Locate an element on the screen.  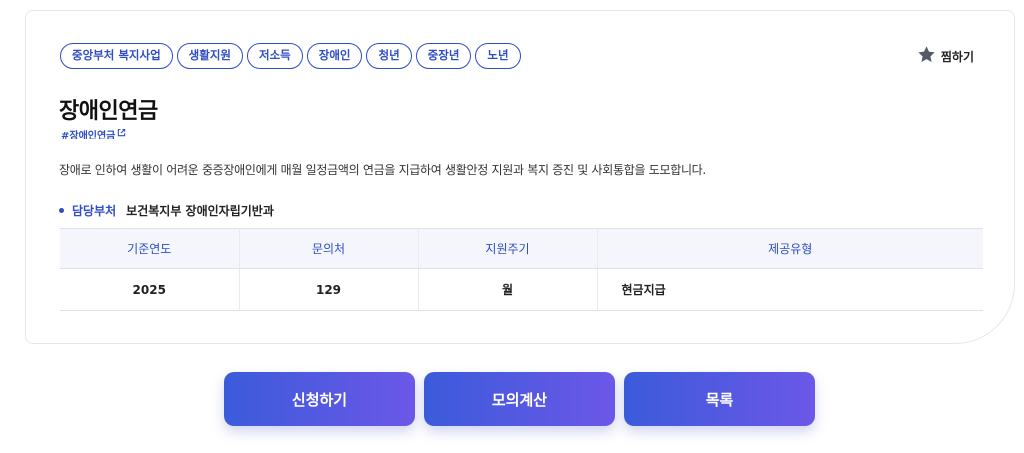
tag-living-support: 생활지원 is located at coordinates (209, 56).